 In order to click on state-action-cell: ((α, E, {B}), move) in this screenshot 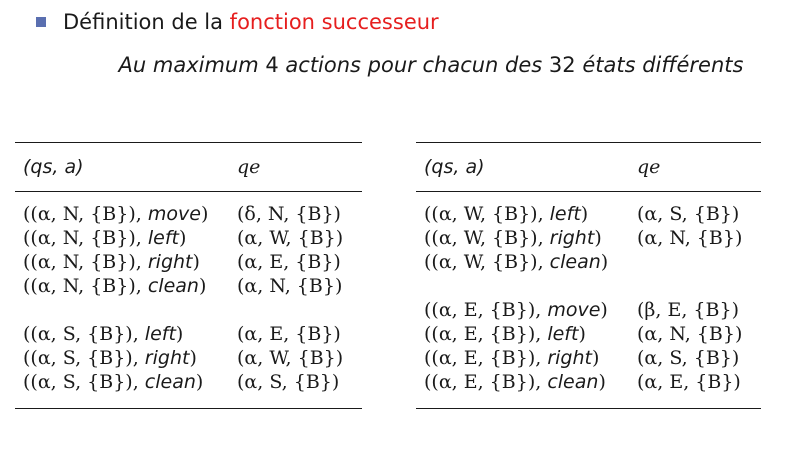, I will do `click(526, 310)`.